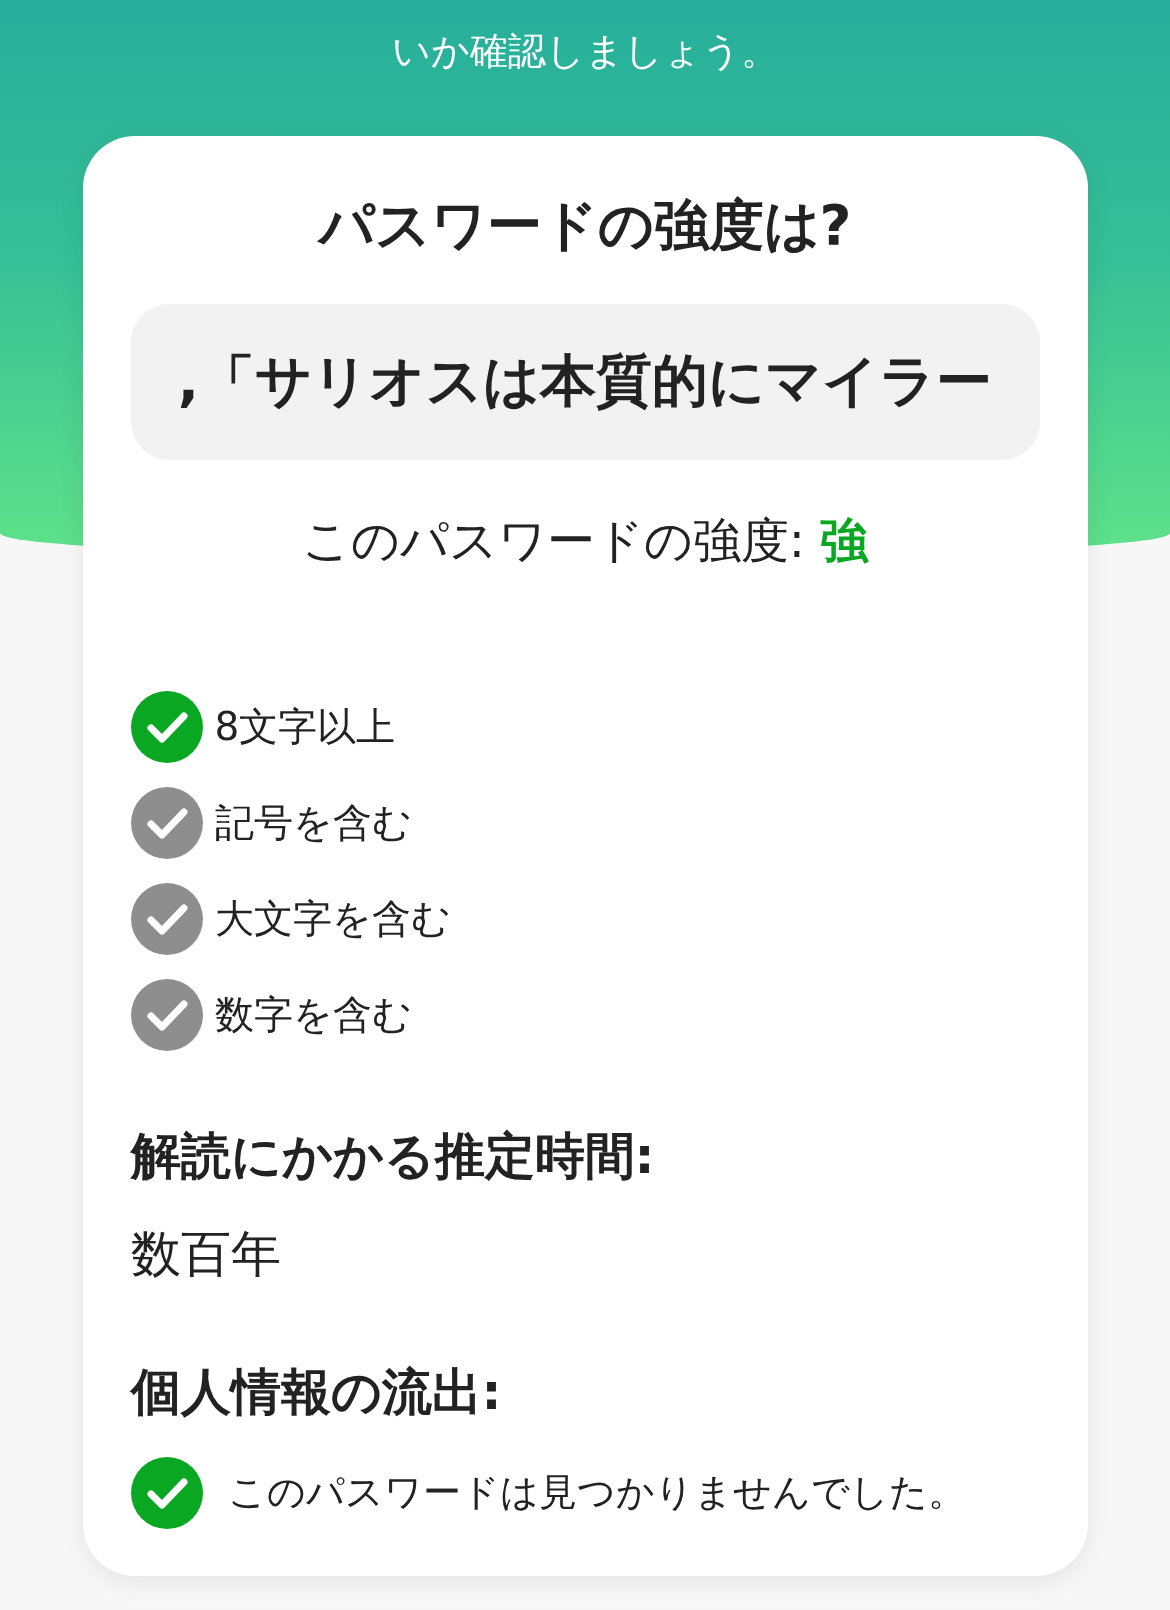 This screenshot has width=1170, height=1610. I want to click on section-heading: 個人情報の流出:, so click(316, 1392).